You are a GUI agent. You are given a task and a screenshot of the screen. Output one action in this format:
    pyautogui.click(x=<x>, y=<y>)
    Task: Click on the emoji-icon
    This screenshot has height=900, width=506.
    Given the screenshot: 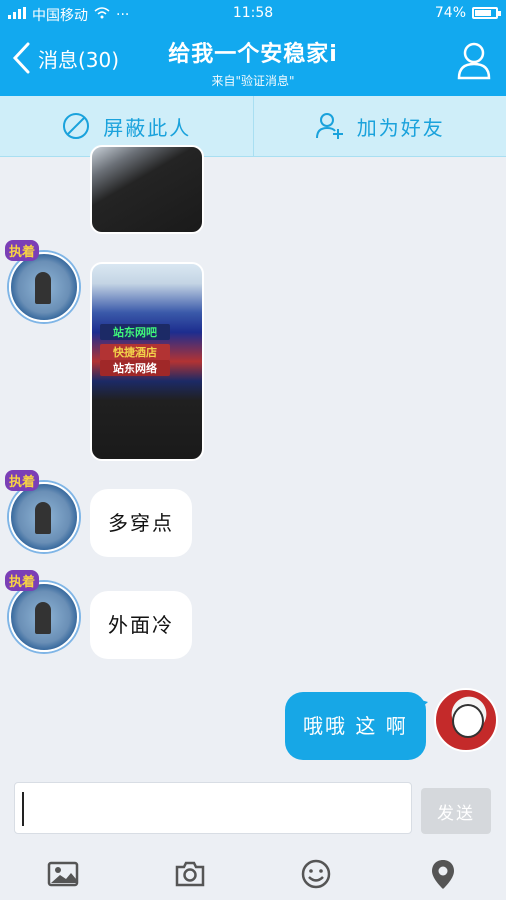 What is the action you would take?
    pyautogui.click(x=316, y=874)
    